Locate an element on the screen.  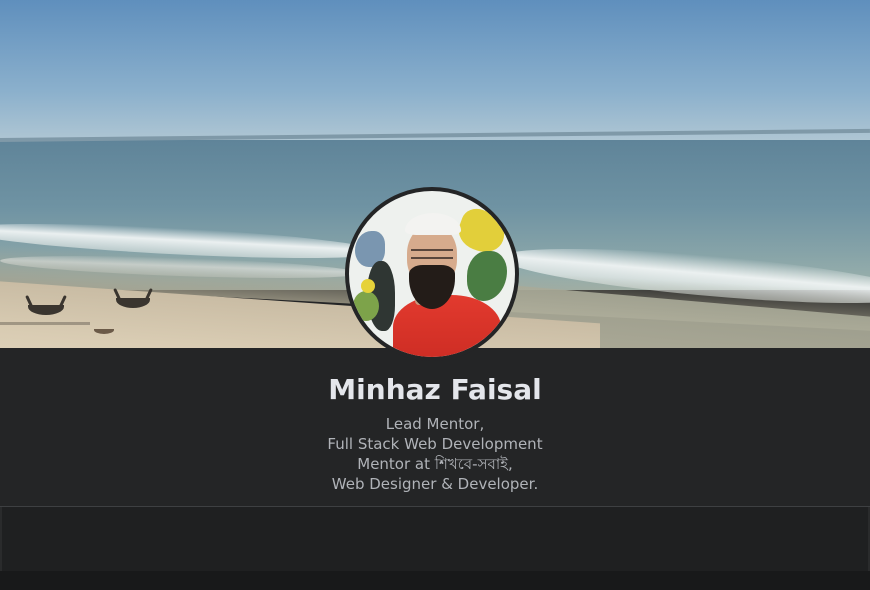
profile-tab-bar is located at coordinates (435, 539).